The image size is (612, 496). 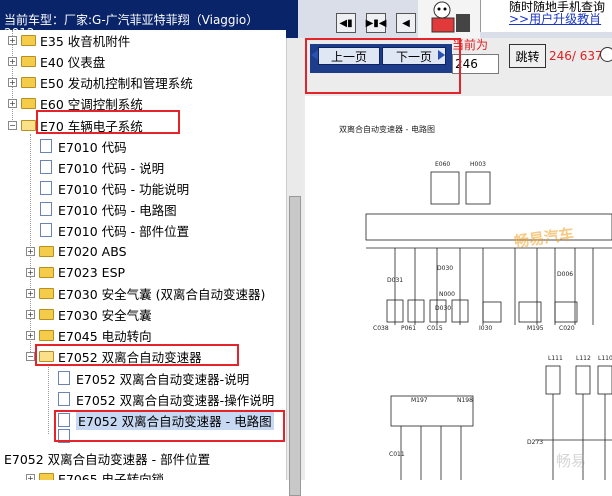 I want to click on tree-item-label: E7030 安全气囊 (双离合自动变速器), so click(x=162, y=294).